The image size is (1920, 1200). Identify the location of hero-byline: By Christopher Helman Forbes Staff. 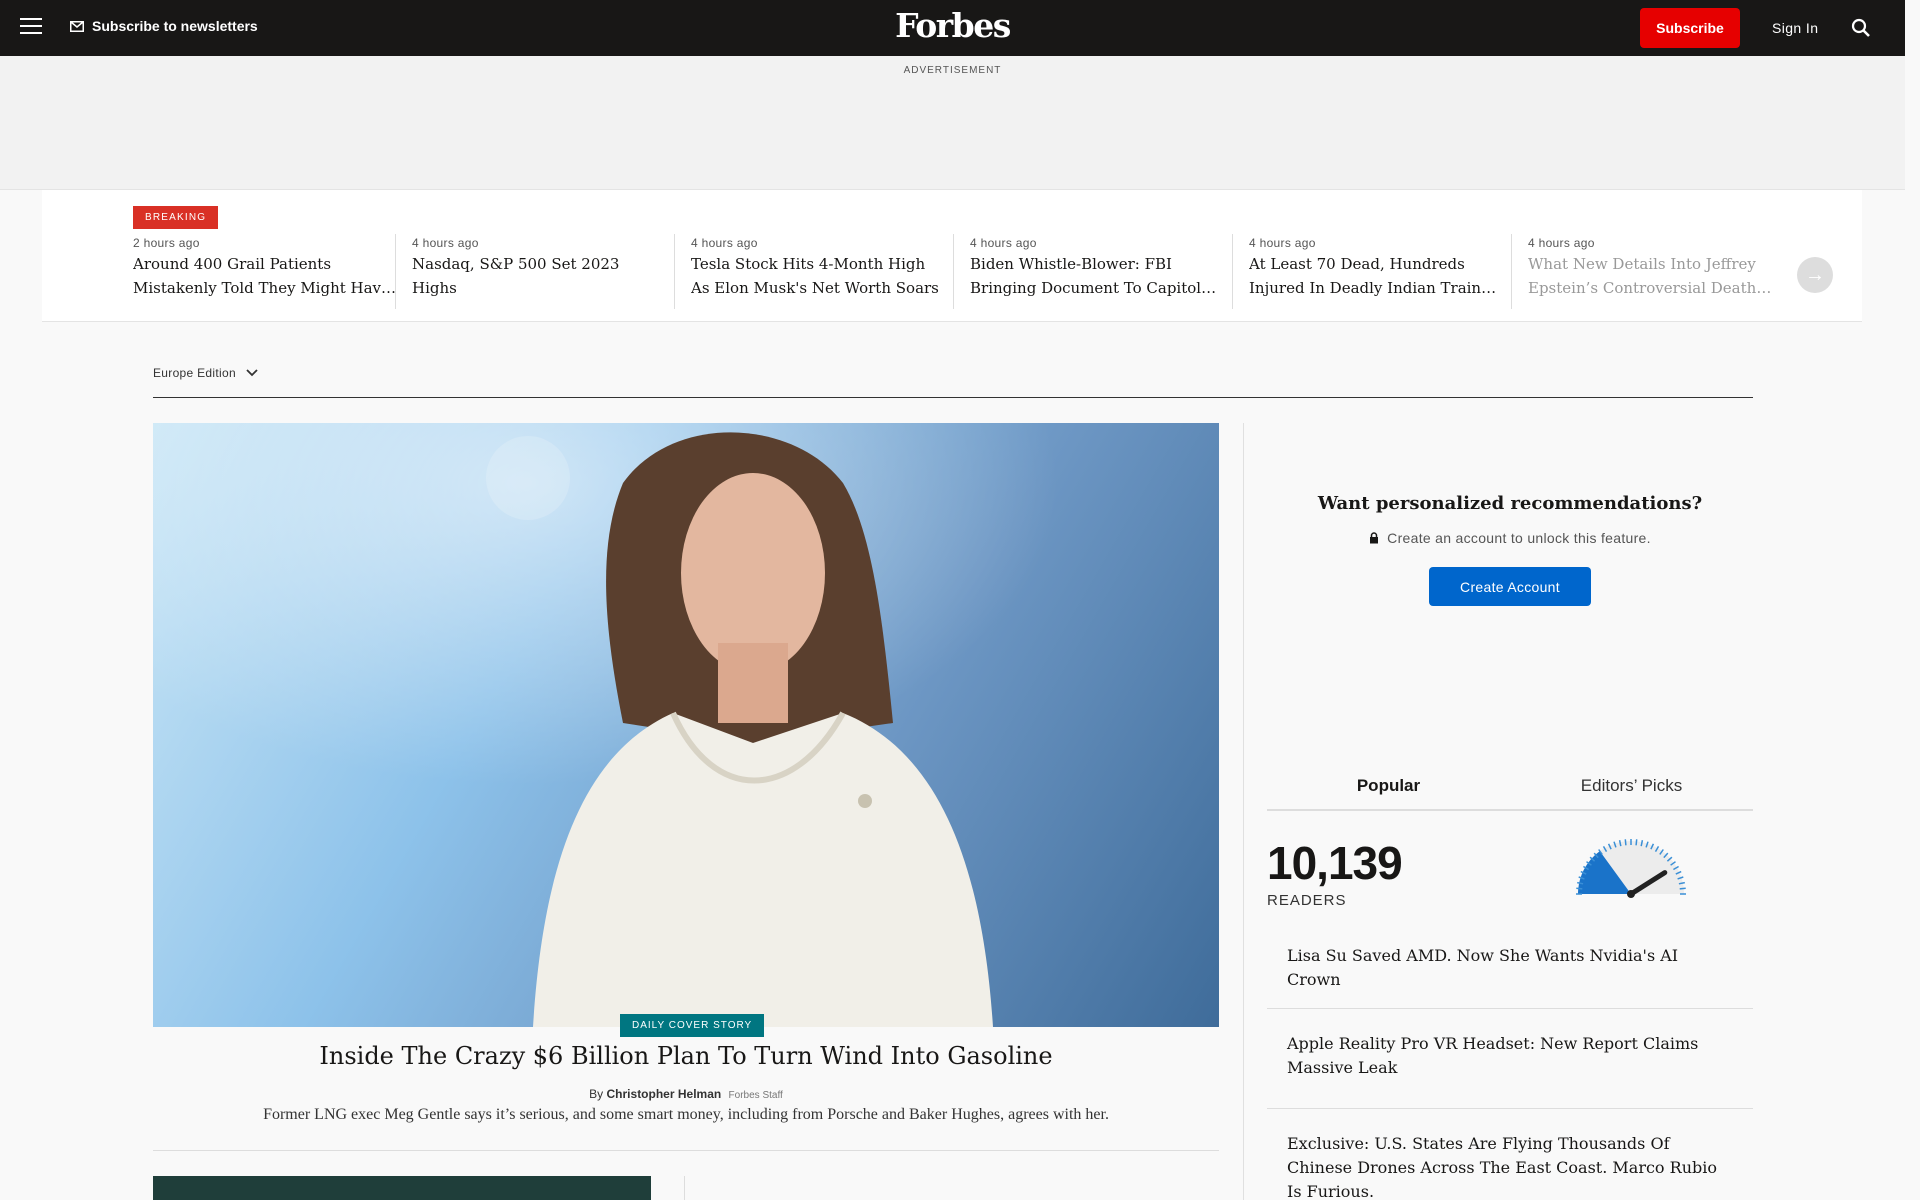
(686, 1094).